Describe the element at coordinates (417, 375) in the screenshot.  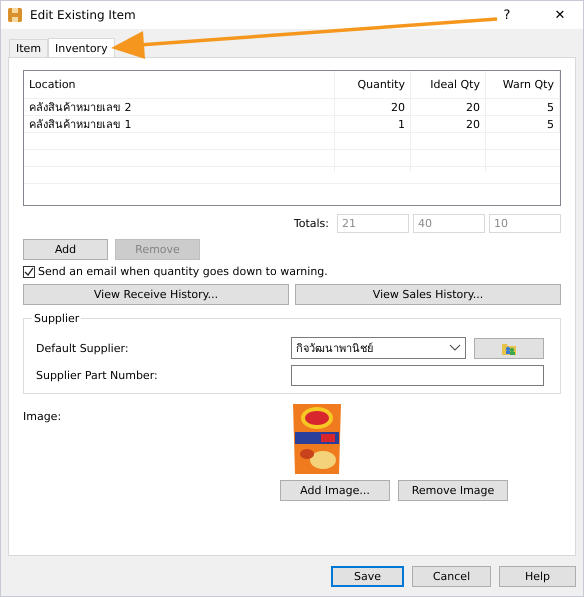
I see `part-number-field` at that location.